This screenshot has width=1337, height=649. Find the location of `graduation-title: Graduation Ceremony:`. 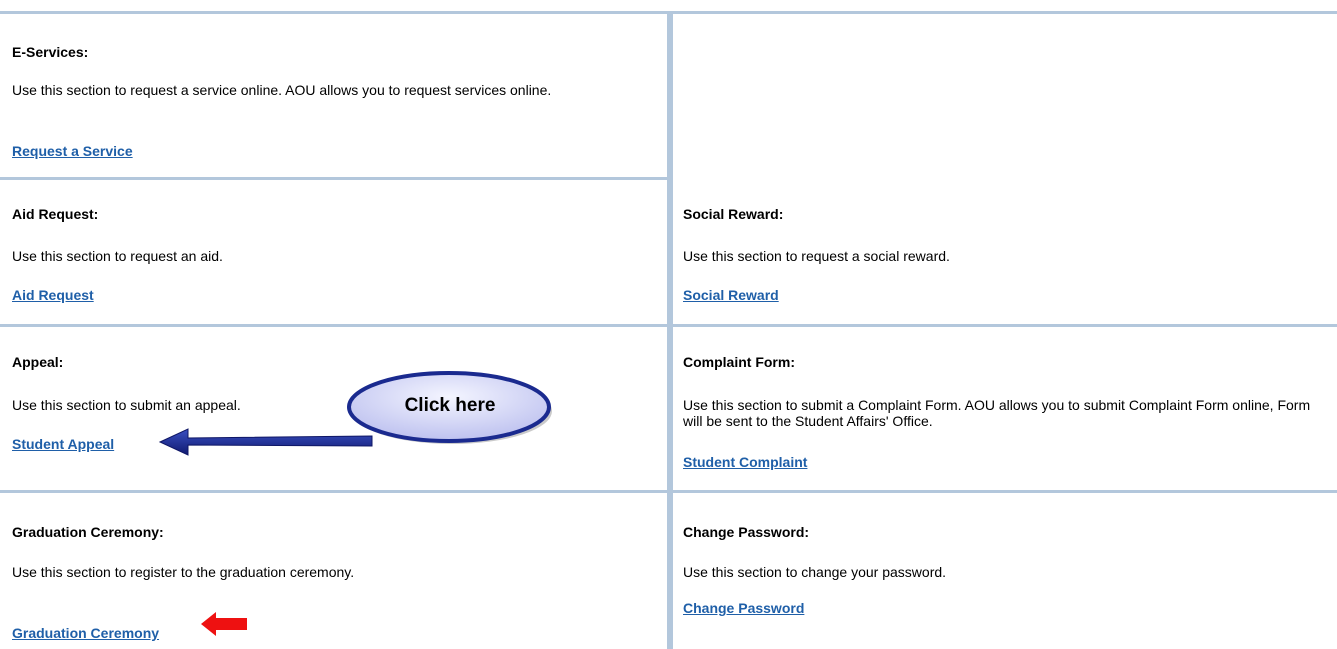

graduation-title: Graduation Ceremony: is located at coordinates (88, 532).